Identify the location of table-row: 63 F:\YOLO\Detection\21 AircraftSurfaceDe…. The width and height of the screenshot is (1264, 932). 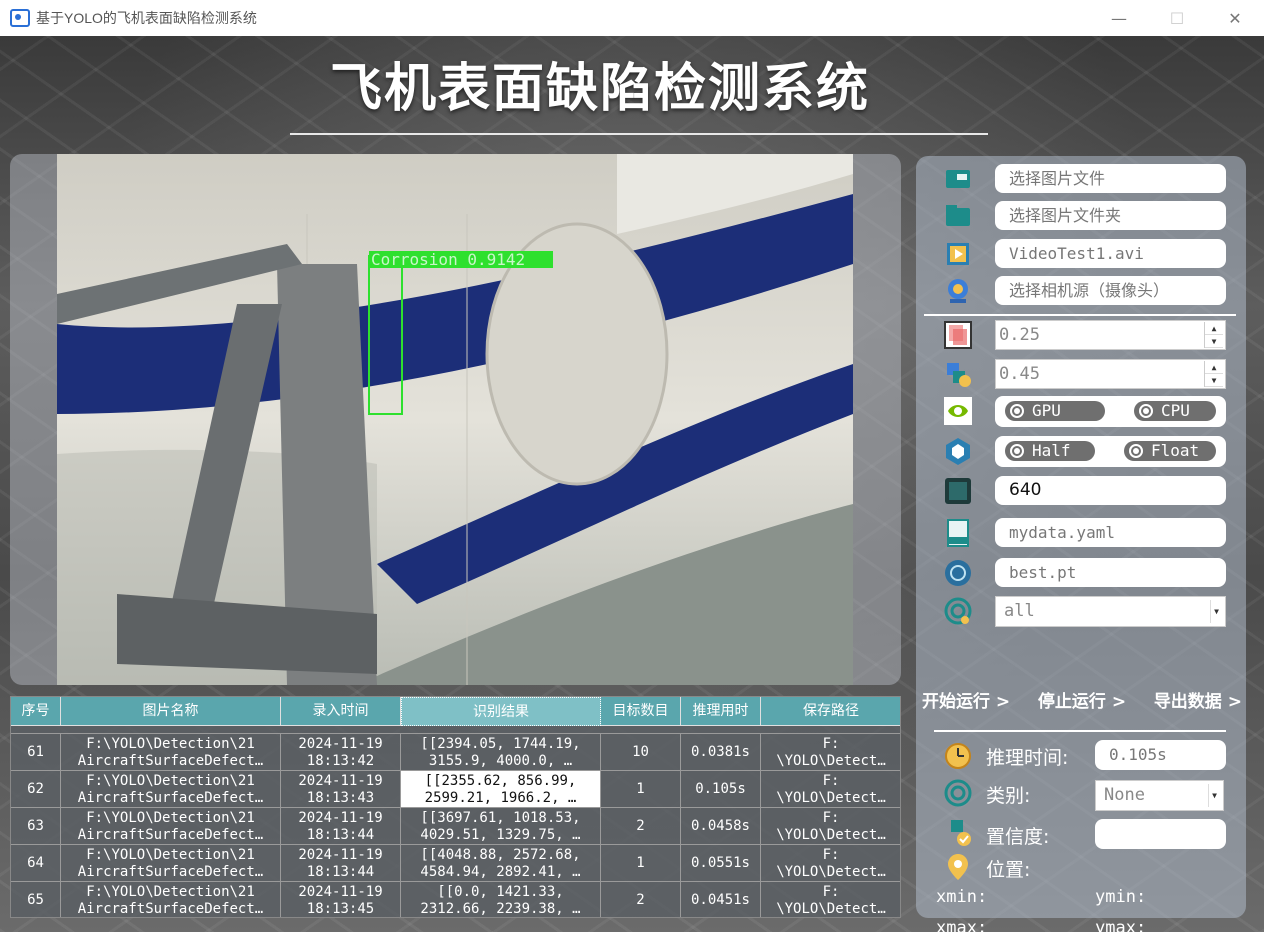
(455, 826).